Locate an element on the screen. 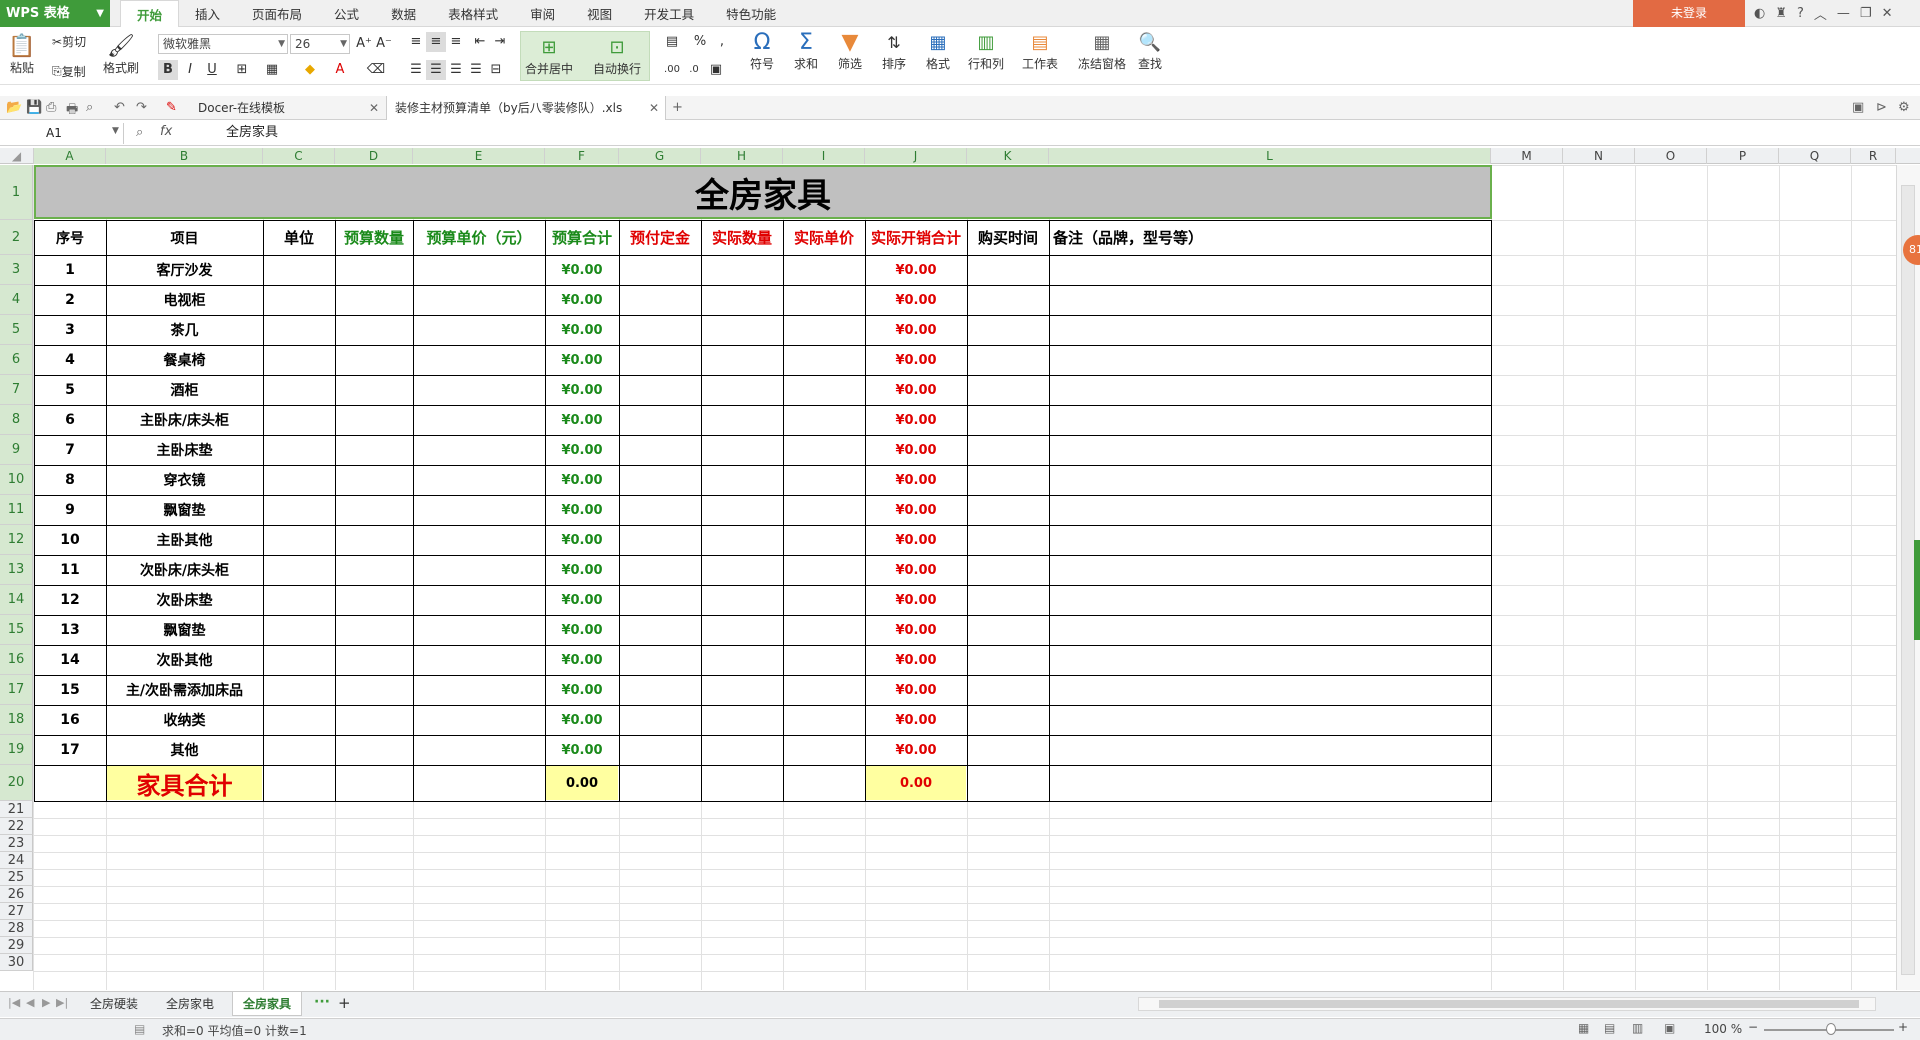 The width and height of the screenshot is (1920, 1040). tab-features: 特色功能 is located at coordinates (751, 13).